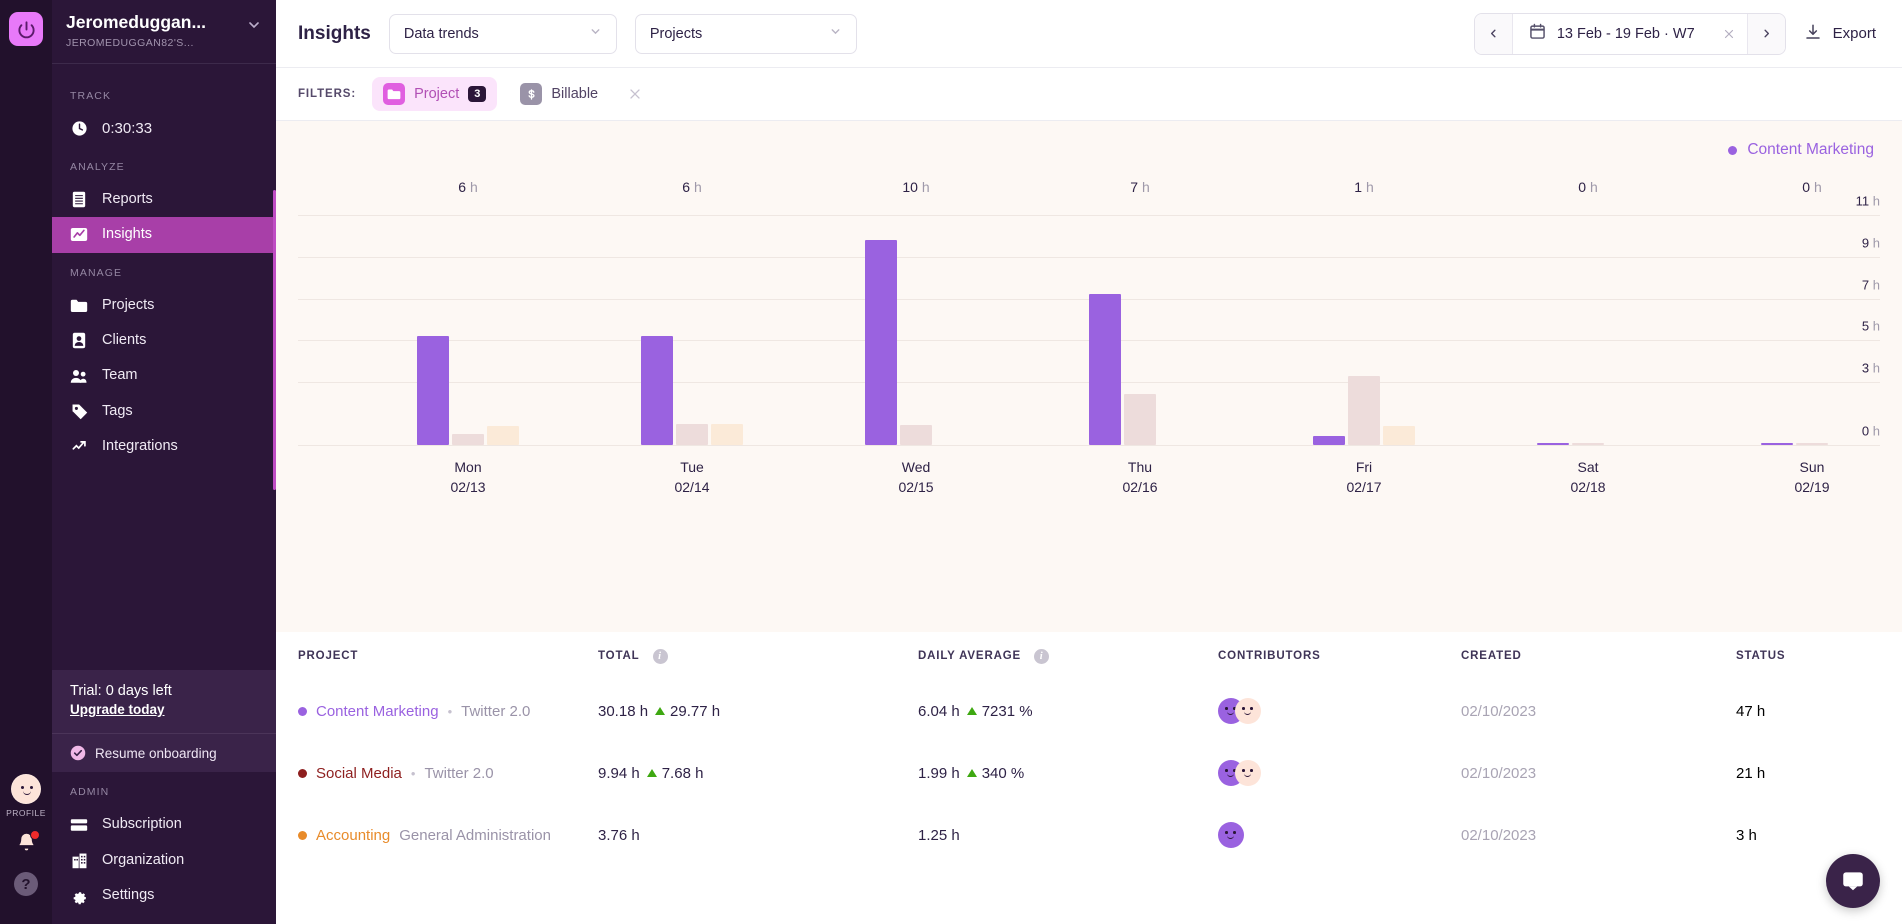 Image resolution: width=1902 pixels, height=924 pixels. I want to click on profile-button: PROFILE, so click(26, 796).